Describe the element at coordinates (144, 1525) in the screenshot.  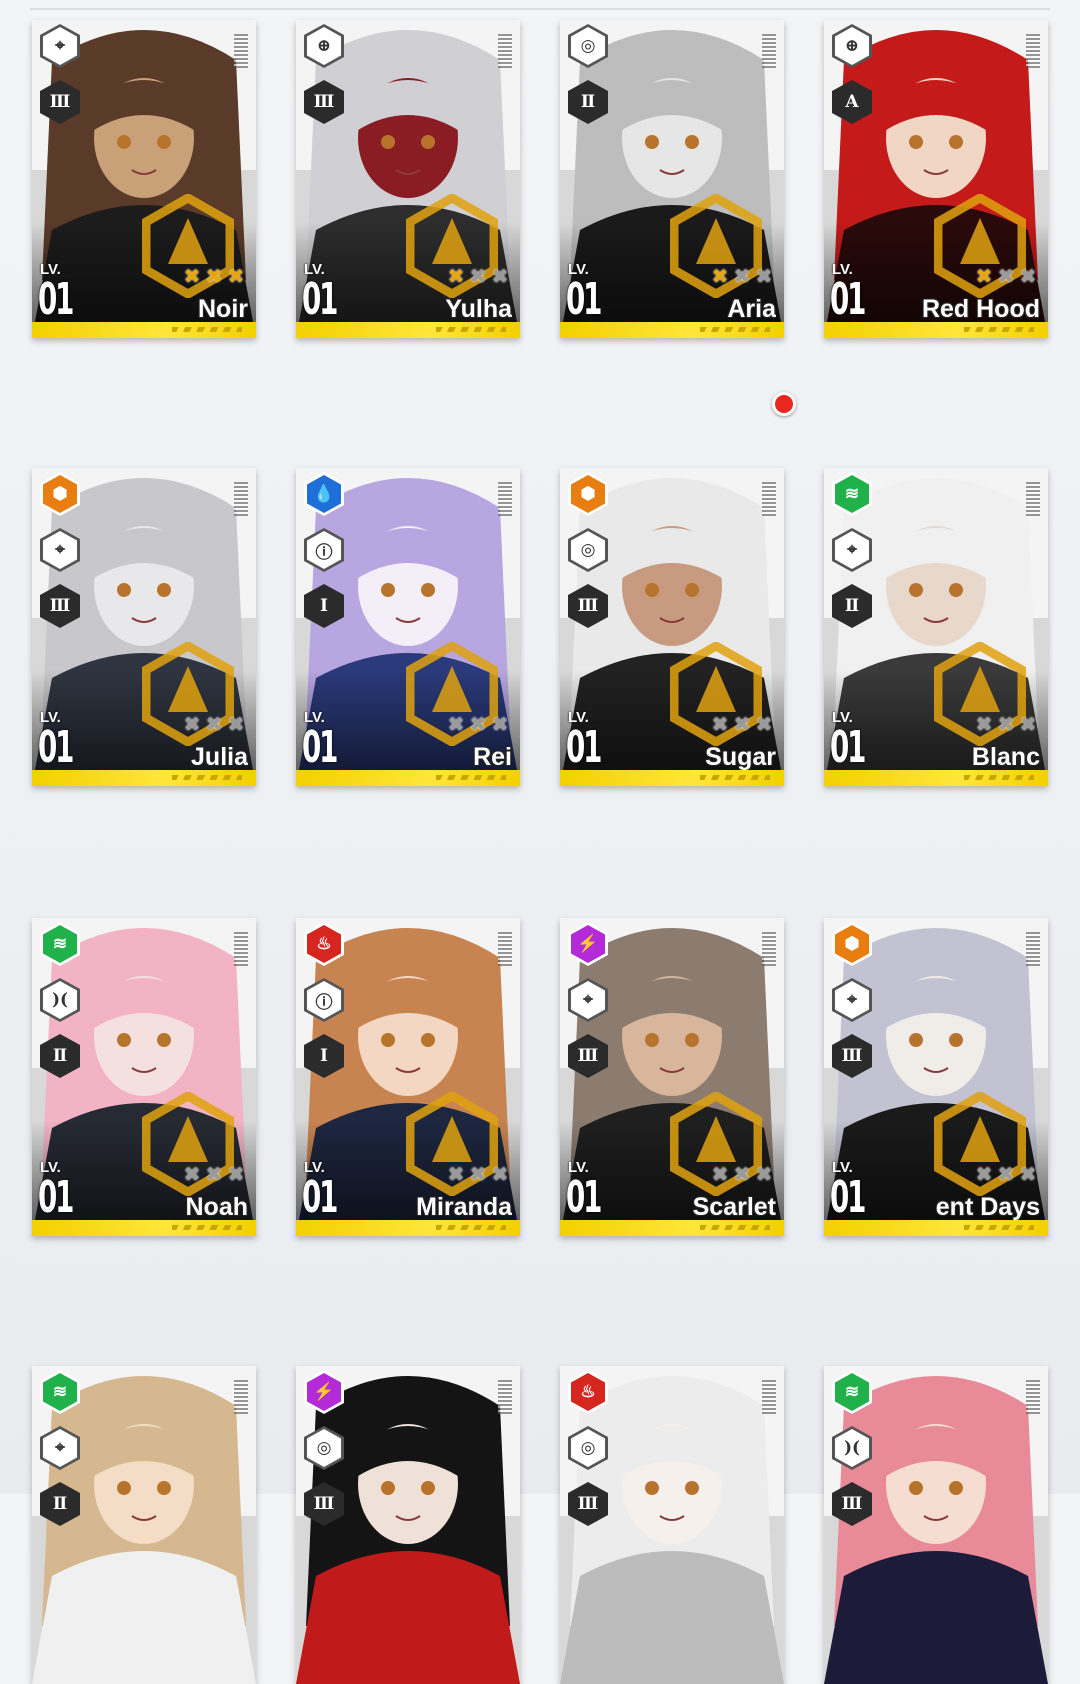
I see `character-card: ≋ ⌖ Ⅱ` at that location.